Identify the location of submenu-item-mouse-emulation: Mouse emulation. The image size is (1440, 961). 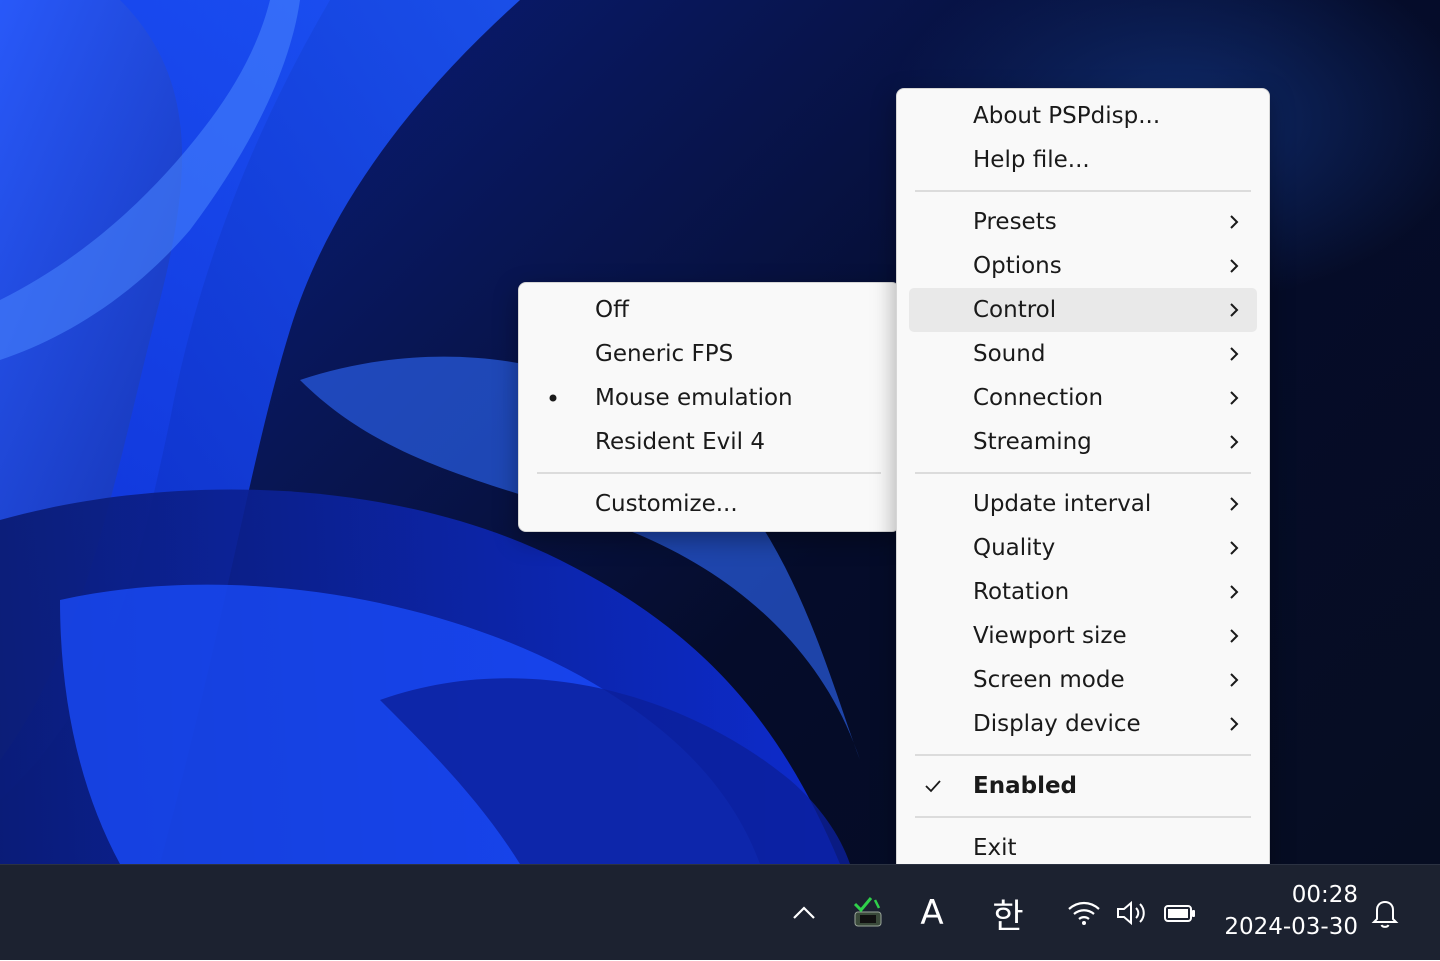
(709, 398).